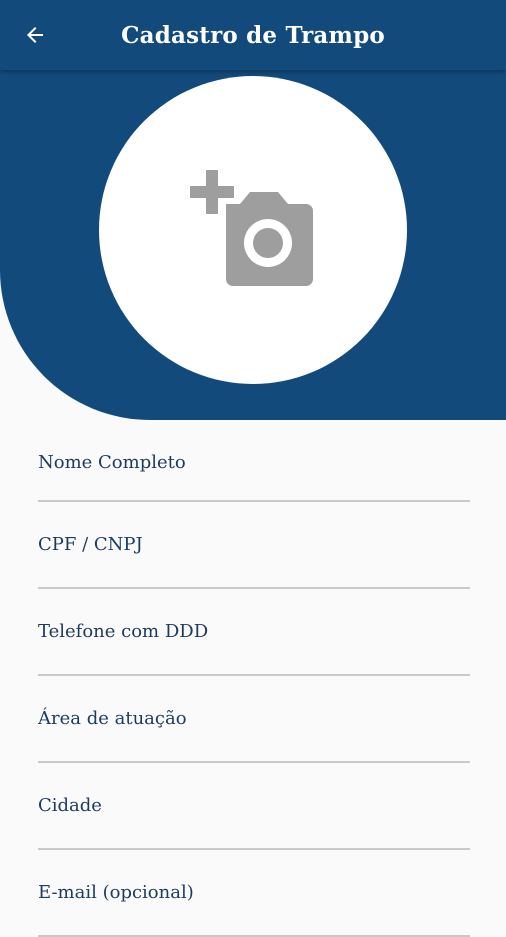  Describe the element at coordinates (123, 631) in the screenshot. I see `phone-label: Telefone com DDD` at that location.